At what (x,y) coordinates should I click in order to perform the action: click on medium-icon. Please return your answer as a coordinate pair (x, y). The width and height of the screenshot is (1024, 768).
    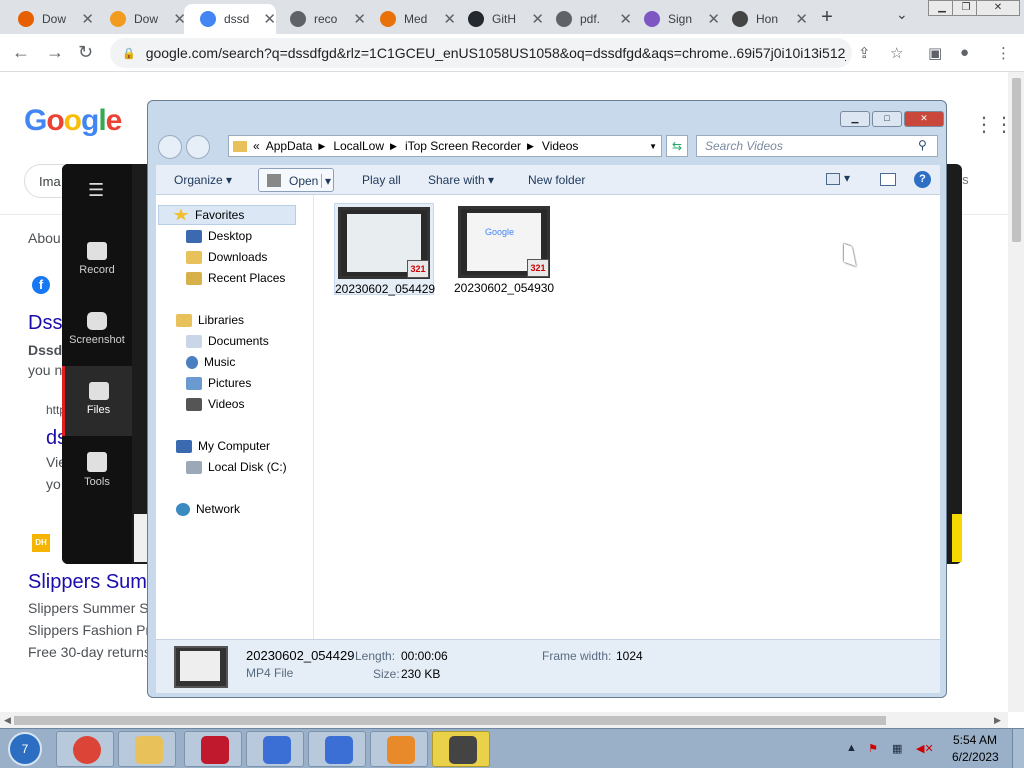
    Looking at the image, I should click on (388, 19).